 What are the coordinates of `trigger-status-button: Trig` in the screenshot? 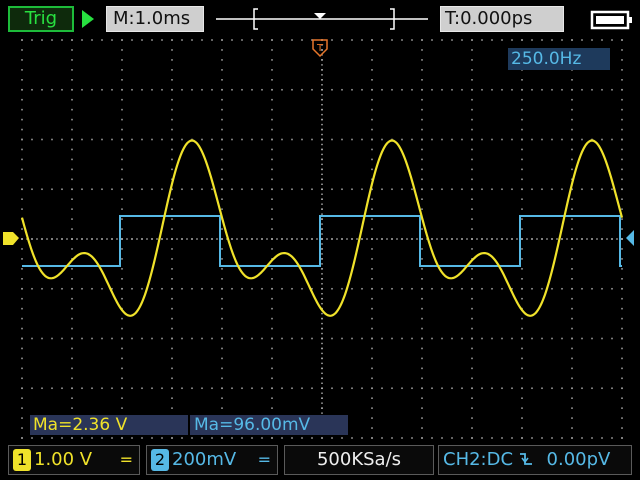 It's located at (41, 19).